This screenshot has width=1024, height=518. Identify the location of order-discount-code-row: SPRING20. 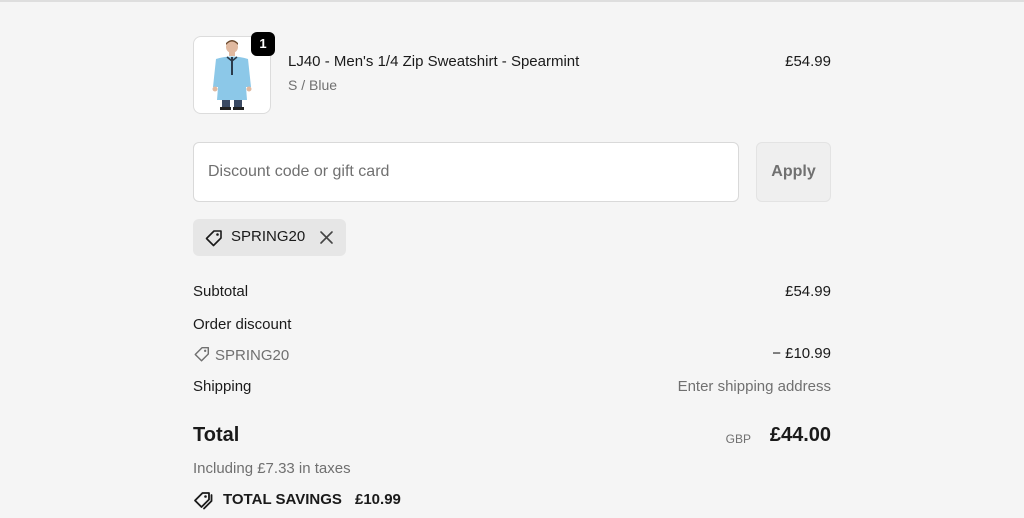
(241, 356).